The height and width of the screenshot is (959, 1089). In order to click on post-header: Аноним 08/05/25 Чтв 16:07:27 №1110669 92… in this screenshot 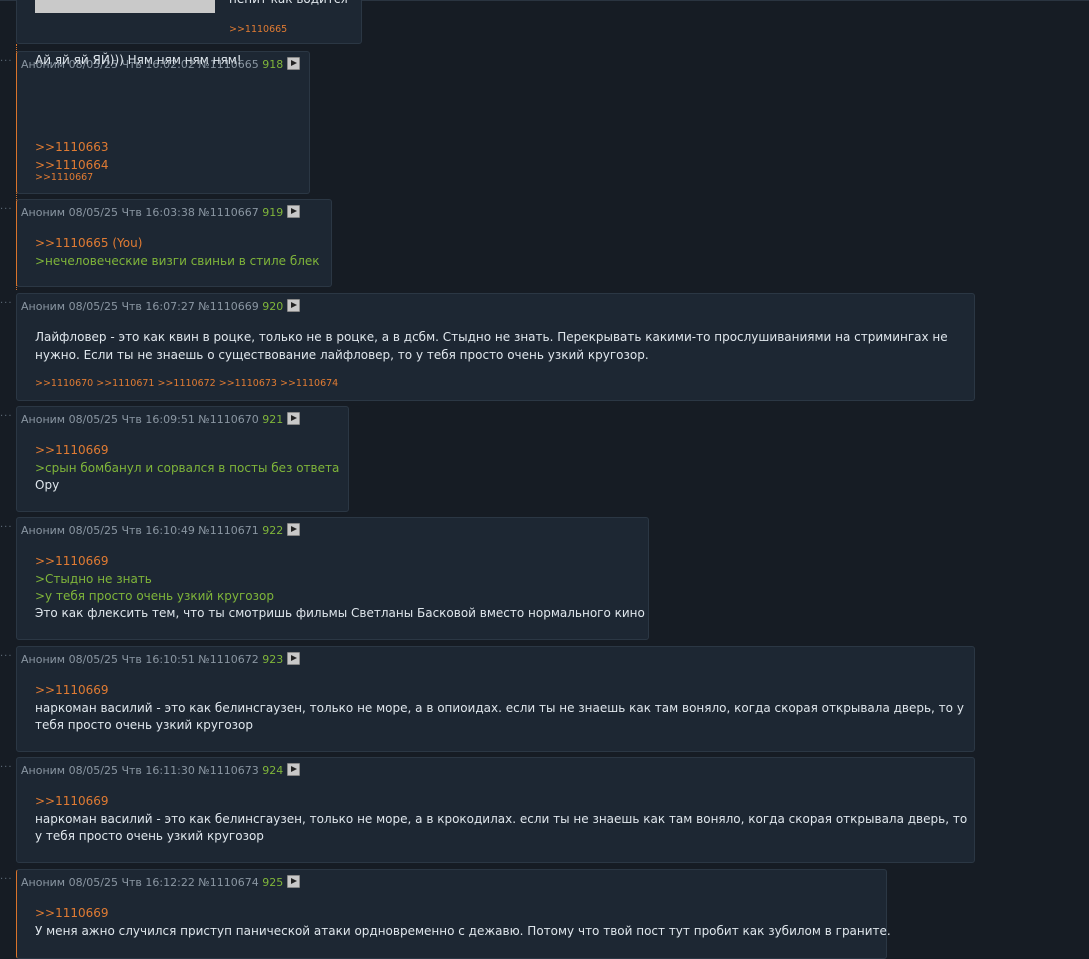, I will do `click(161, 306)`.